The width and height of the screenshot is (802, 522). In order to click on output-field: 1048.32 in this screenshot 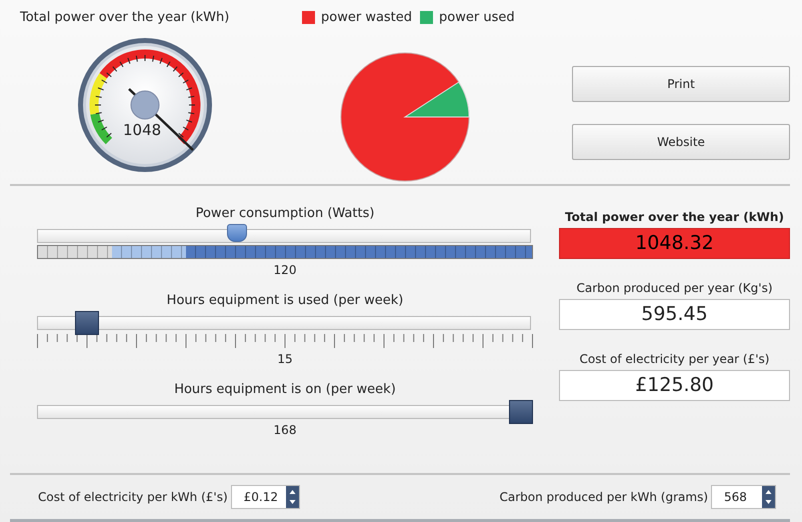, I will do `click(674, 243)`.